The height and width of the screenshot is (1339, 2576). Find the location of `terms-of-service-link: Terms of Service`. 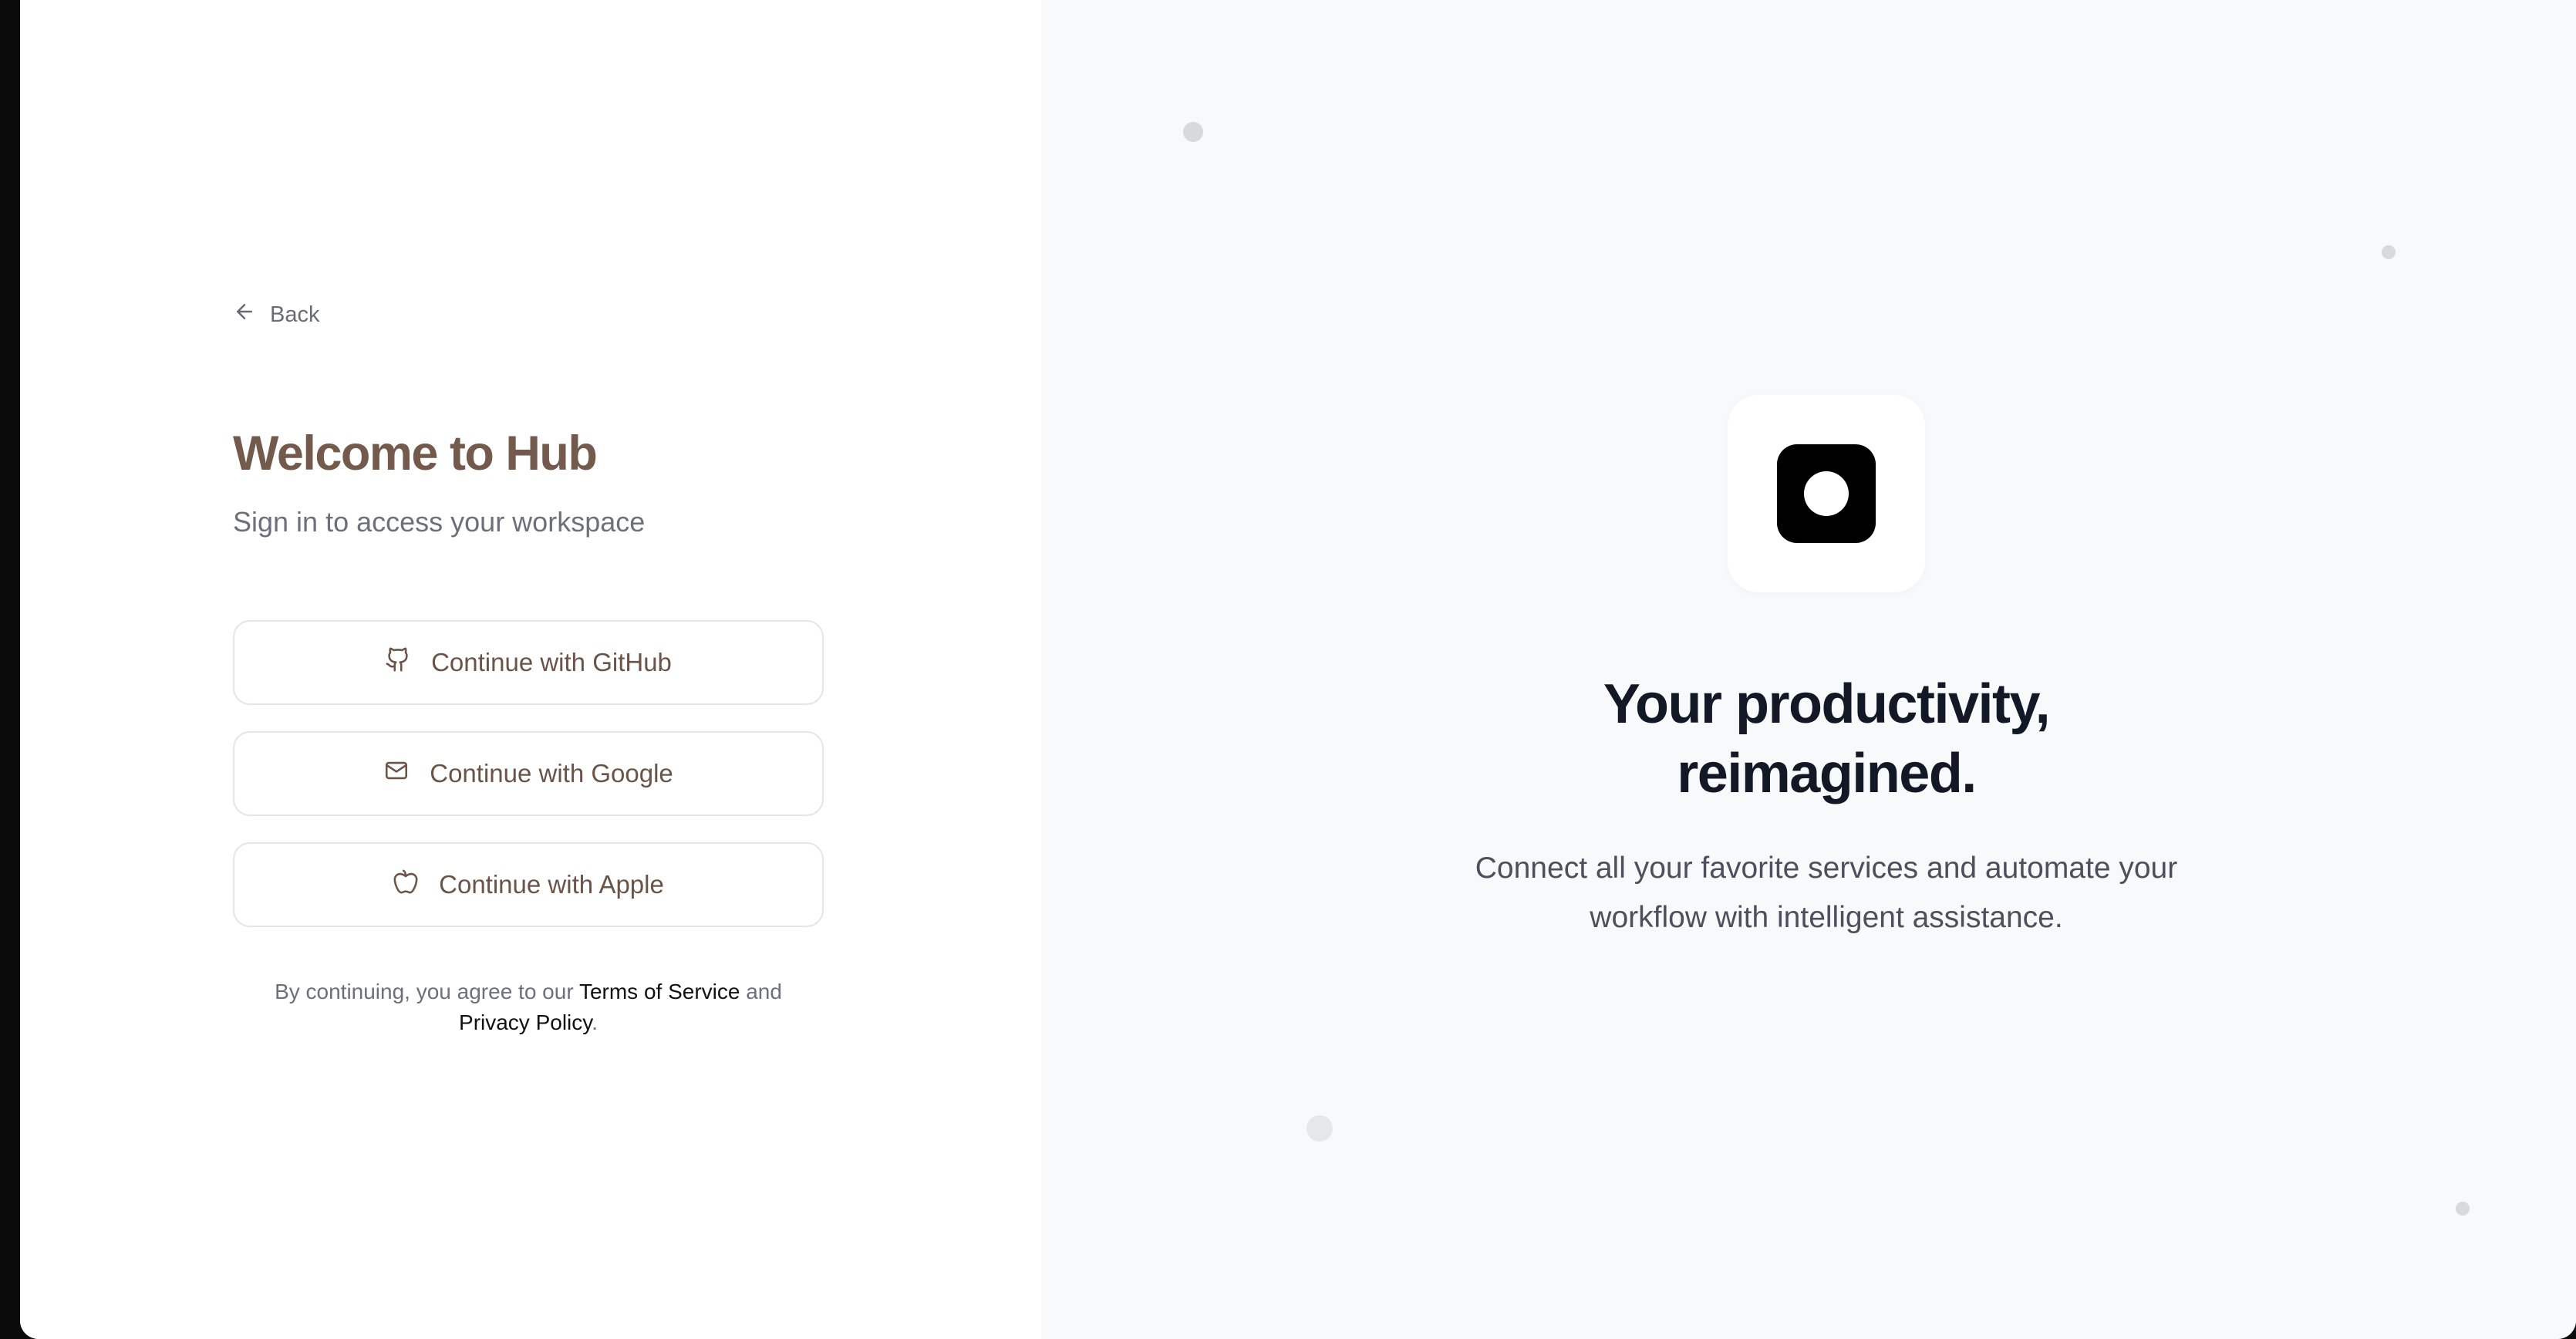

terms-of-service-link: Terms of Service is located at coordinates (659, 991).